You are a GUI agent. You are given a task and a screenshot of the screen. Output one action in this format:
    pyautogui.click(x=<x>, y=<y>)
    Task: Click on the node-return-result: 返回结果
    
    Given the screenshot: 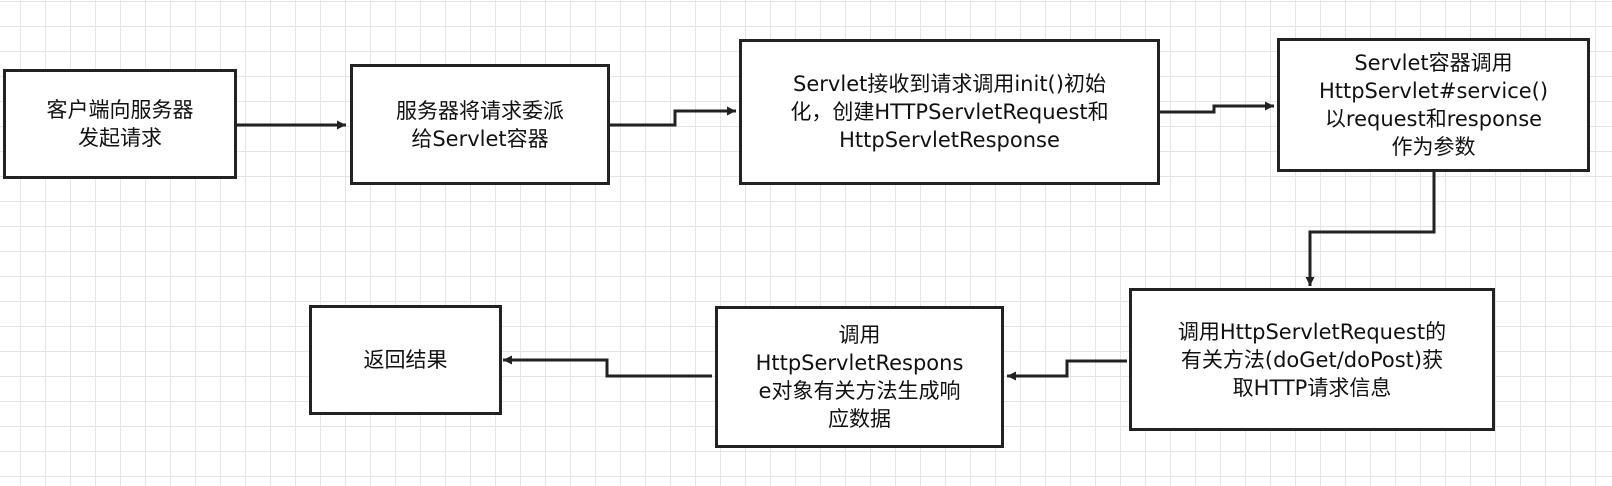 What is the action you would take?
    pyautogui.click(x=405, y=360)
    